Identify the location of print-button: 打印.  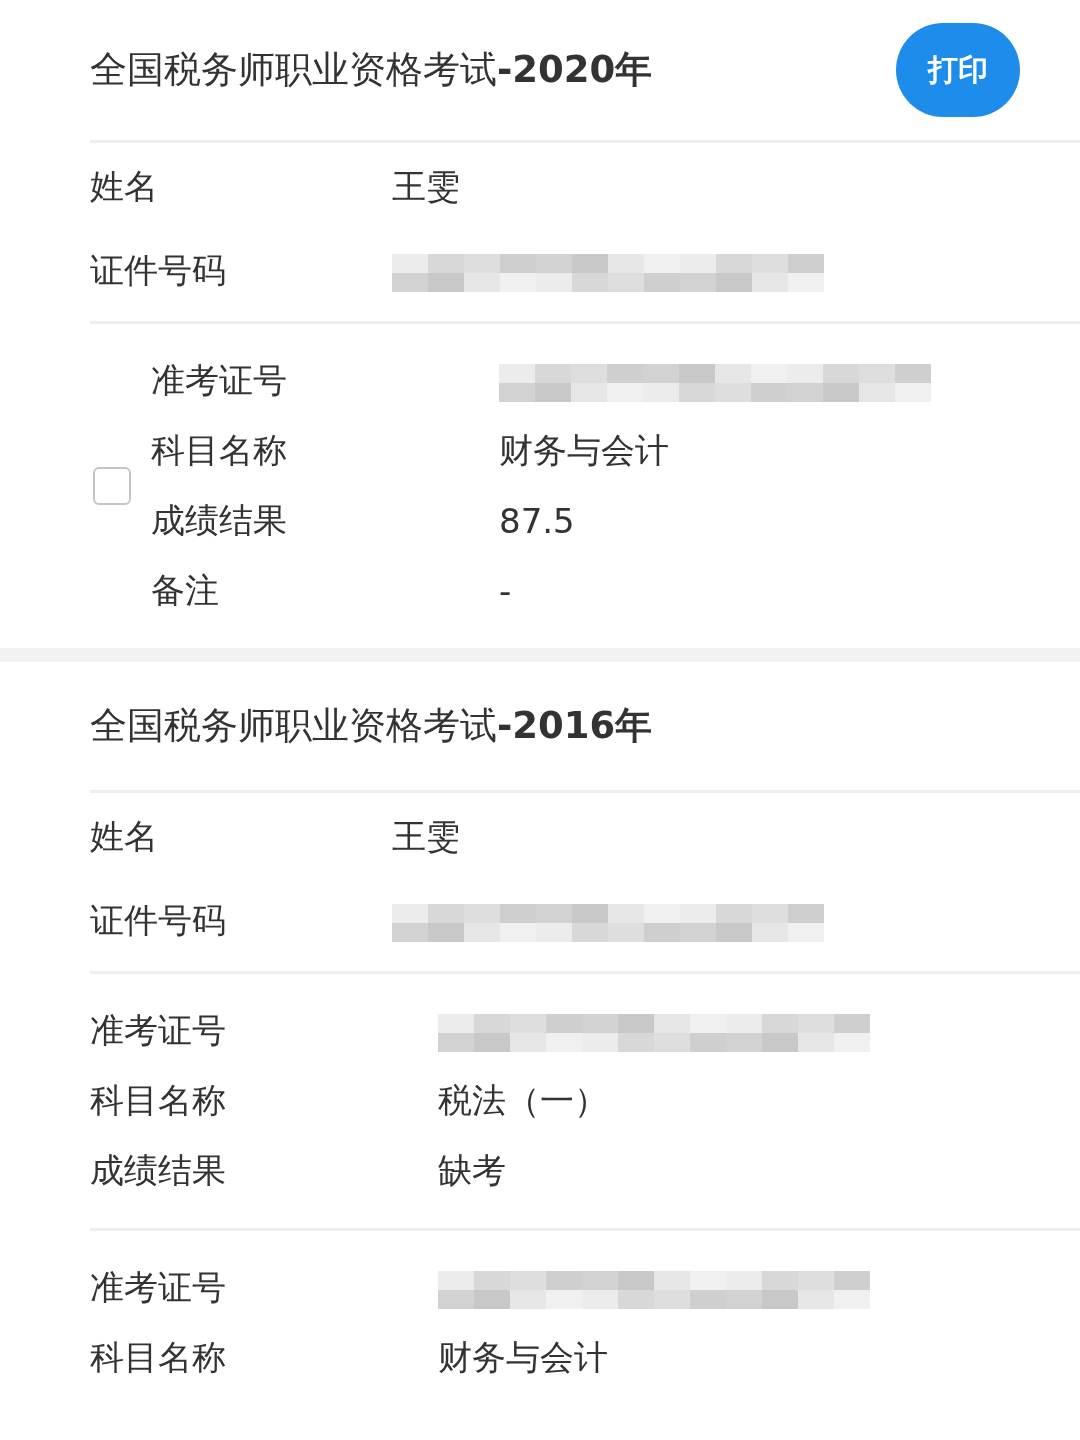
(958, 70).